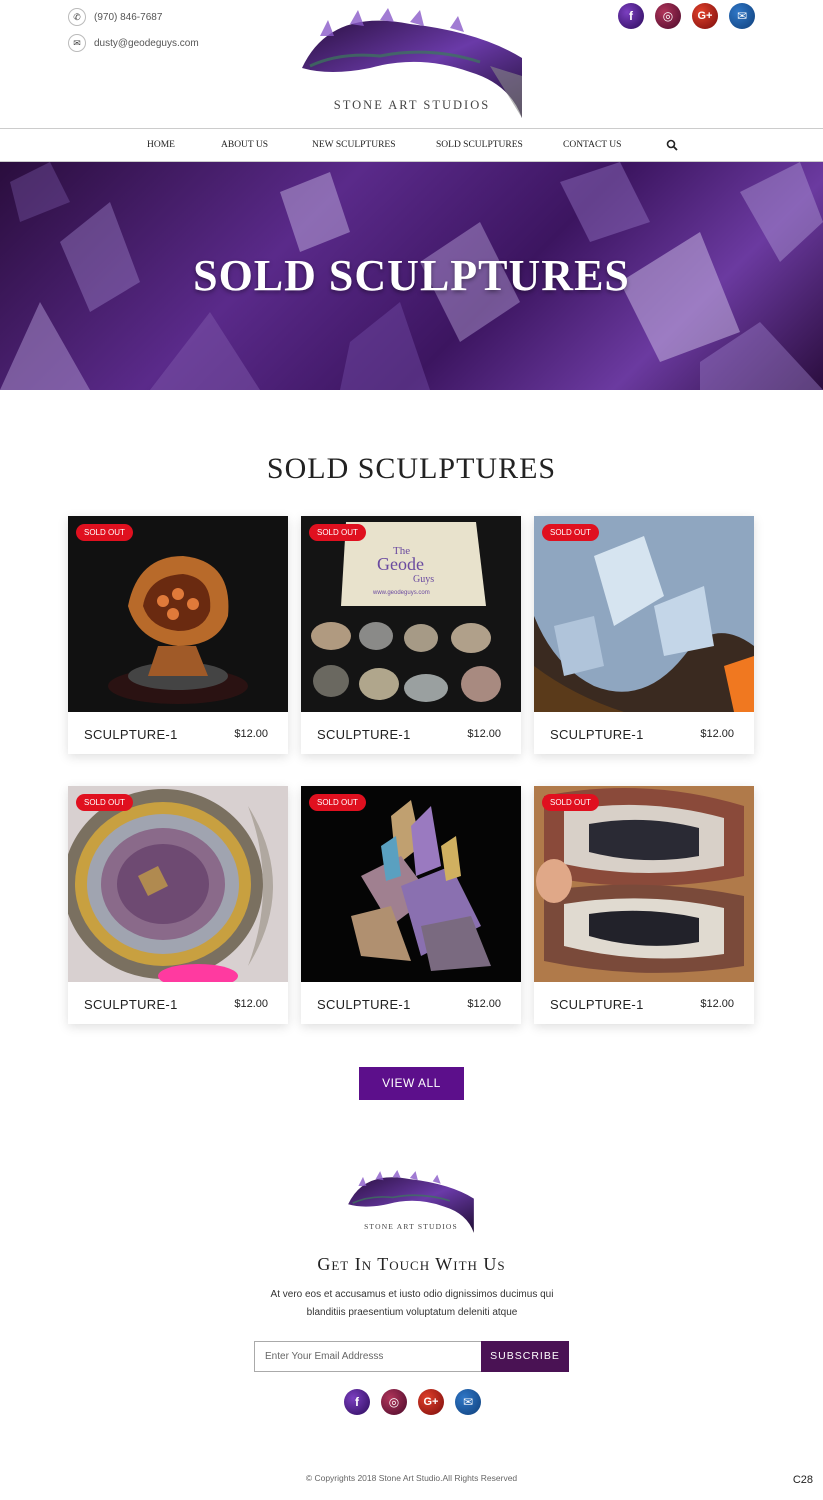 This screenshot has width=823, height=1500. I want to click on header-socials: f ◎ G+ ✉, so click(686, 16).